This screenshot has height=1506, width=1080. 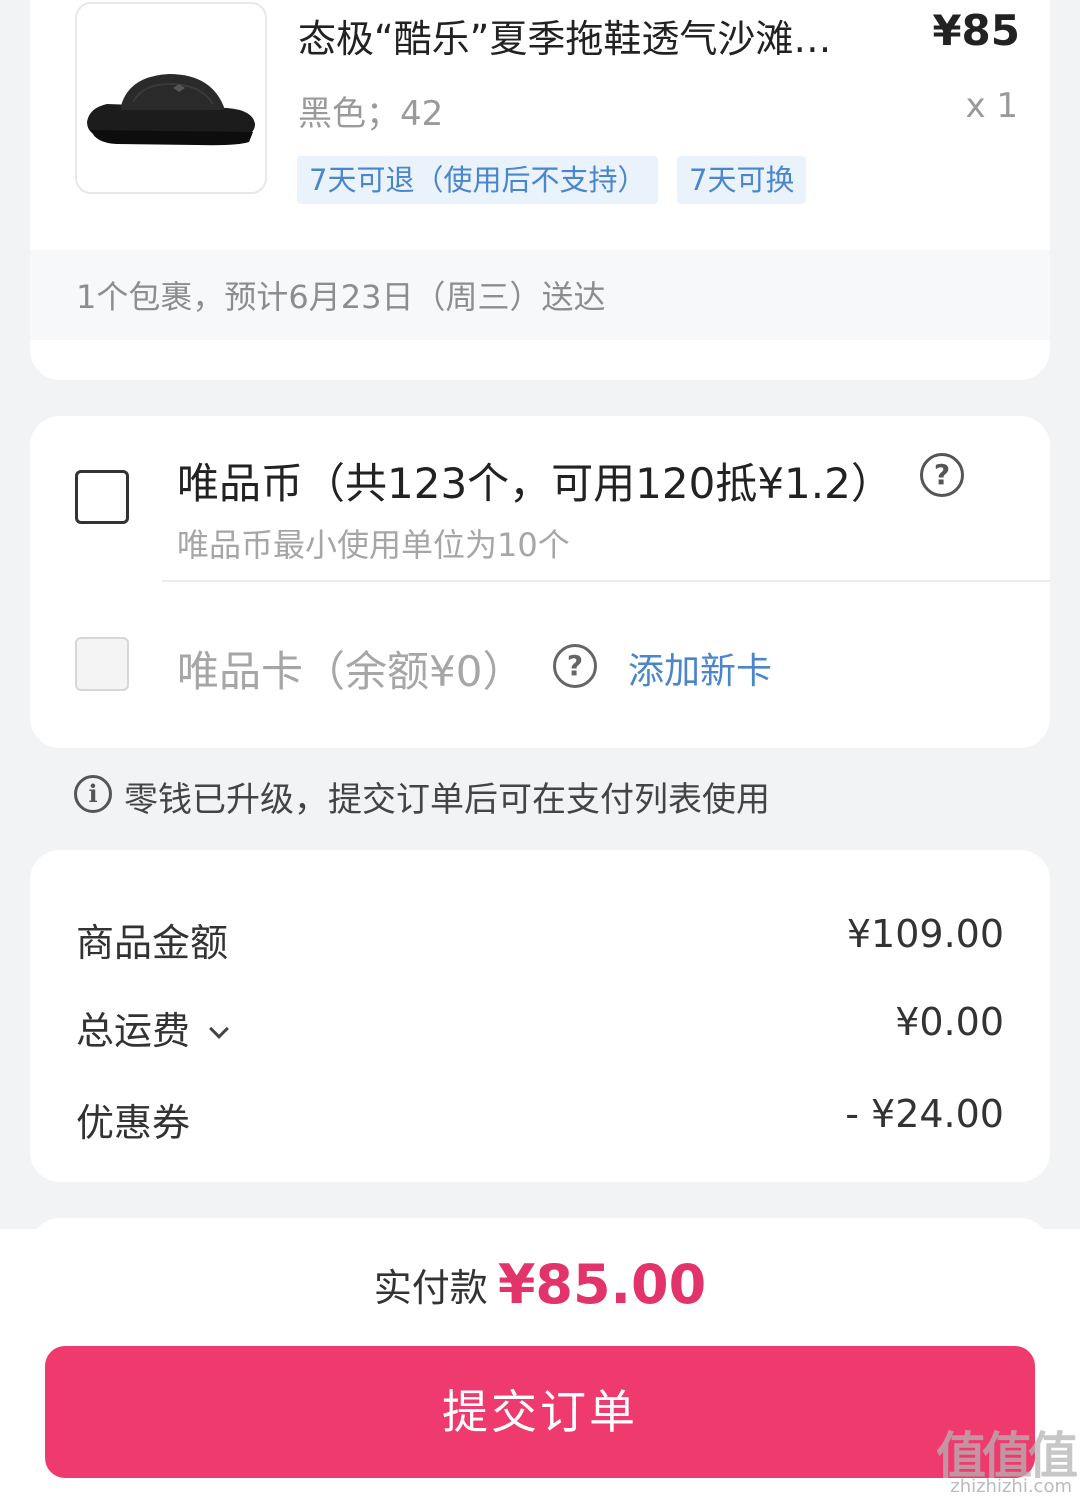 I want to click on coupon-label: 优惠券, so click(x=133, y=1123).